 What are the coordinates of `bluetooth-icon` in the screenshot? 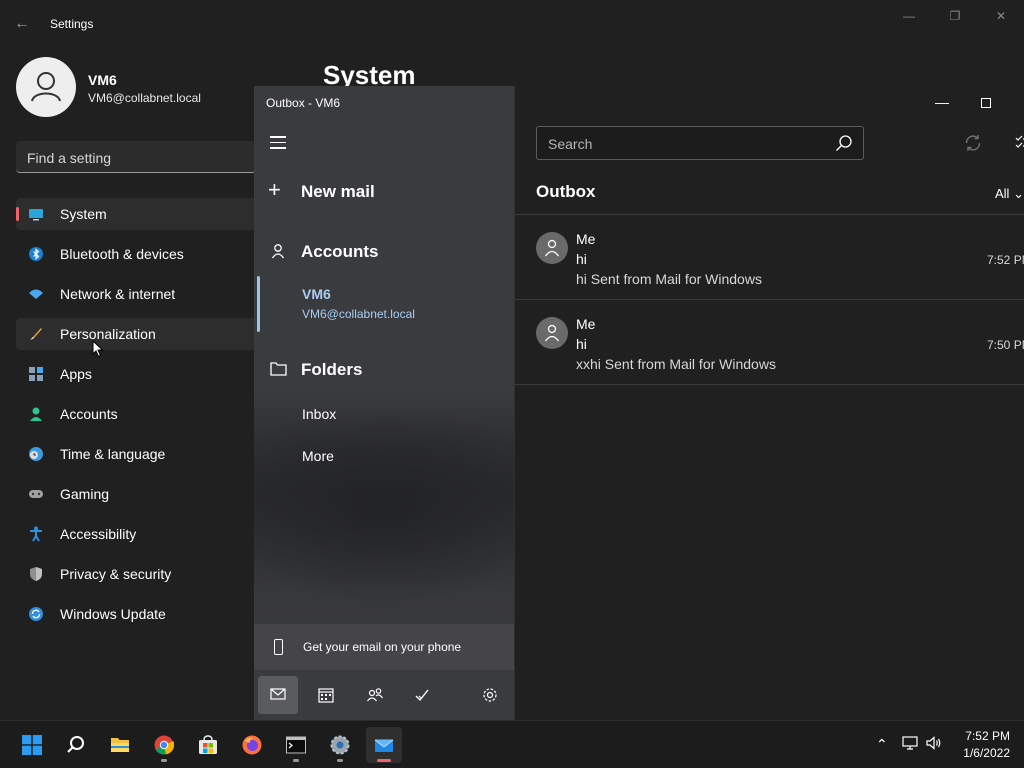 It's located at (36, 254).